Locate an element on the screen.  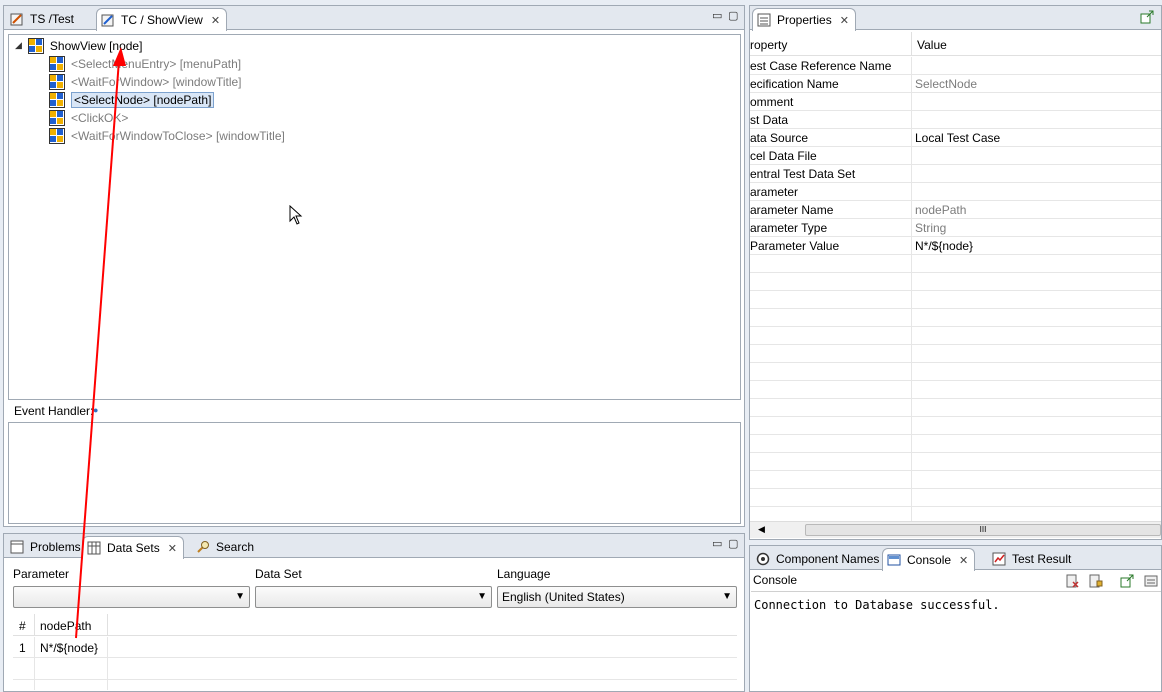
component-names-icon is located at coordinates (763, 559).